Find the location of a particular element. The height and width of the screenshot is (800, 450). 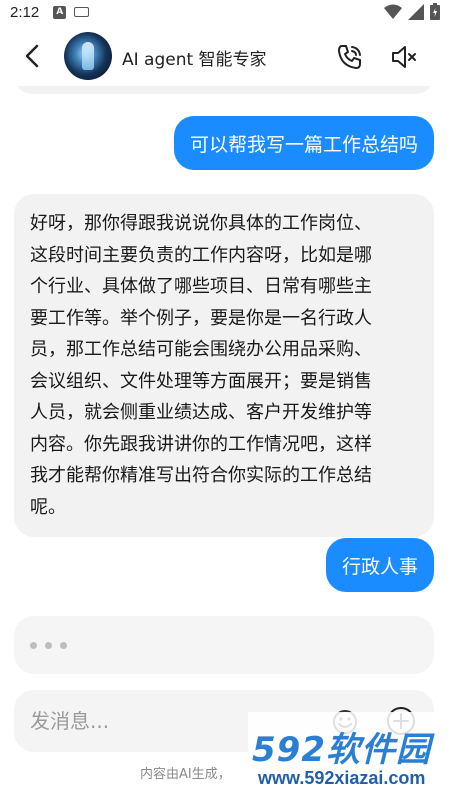

ai-message-line: 这段时间主要负责的工作内容呀，比如是哪 is located at coordinates (201, 255).